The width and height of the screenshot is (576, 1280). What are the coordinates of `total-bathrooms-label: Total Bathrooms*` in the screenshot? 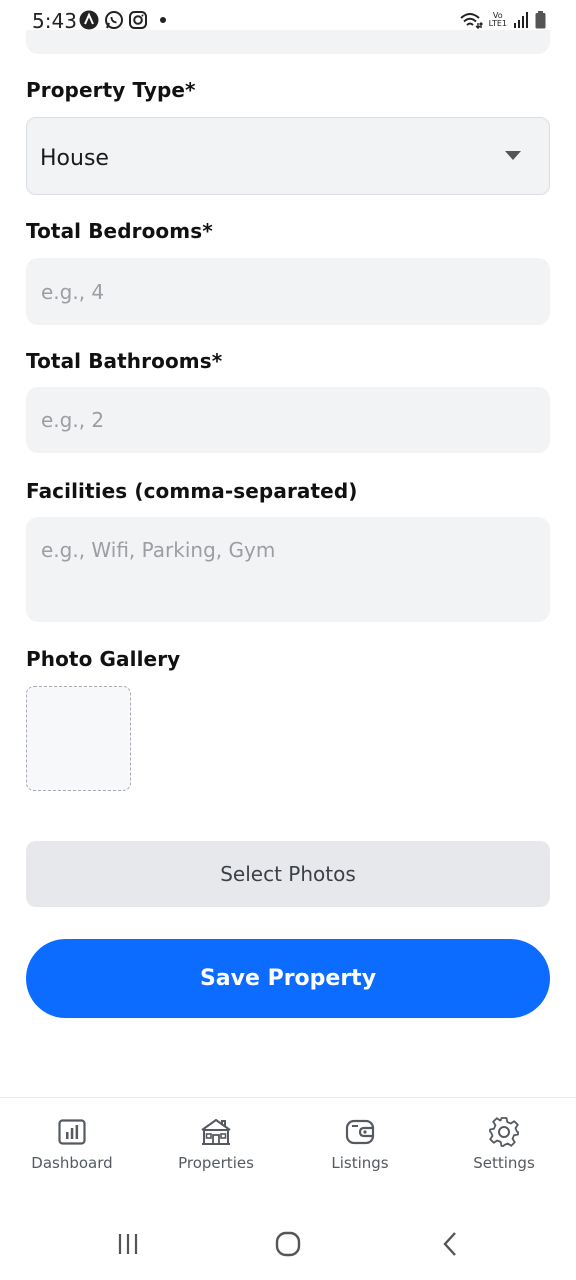 It's located at (124, 361).